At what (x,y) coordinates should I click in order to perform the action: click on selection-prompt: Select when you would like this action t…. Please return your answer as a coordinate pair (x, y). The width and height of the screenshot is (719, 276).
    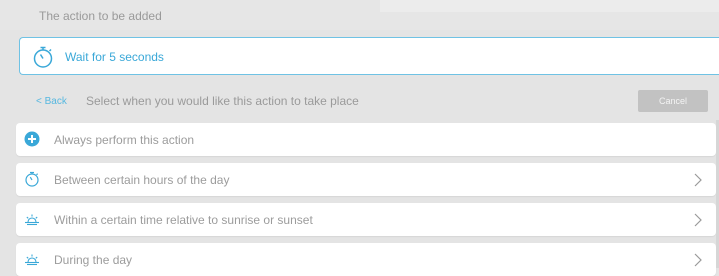
    Looking at the image, I should click on (222, 101).